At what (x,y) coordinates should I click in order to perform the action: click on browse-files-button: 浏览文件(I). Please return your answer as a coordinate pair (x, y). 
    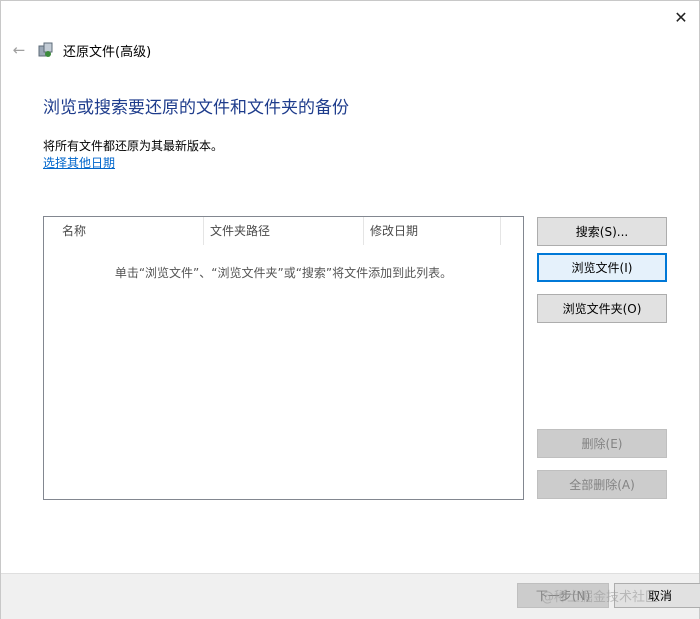
    Looking at the image, I should click on (602, 267).